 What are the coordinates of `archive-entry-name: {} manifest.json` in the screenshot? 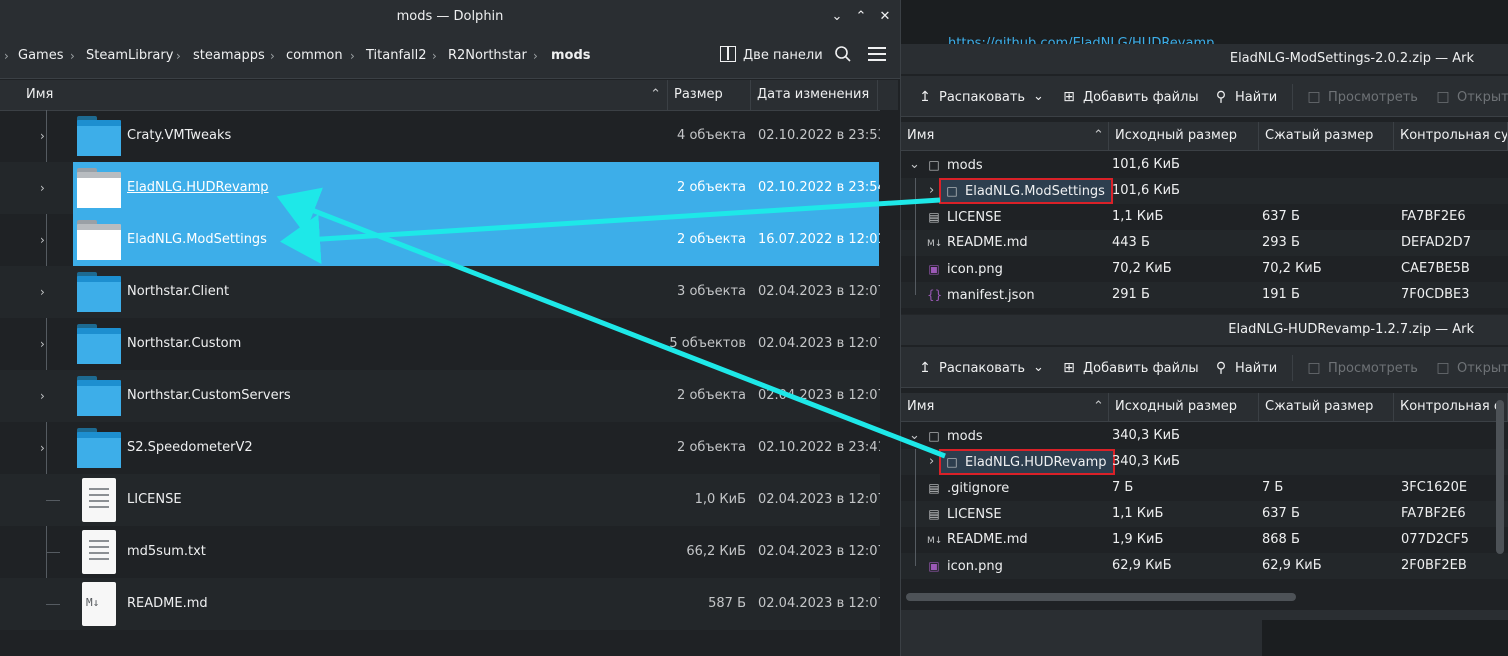 It's located at (981, 295).